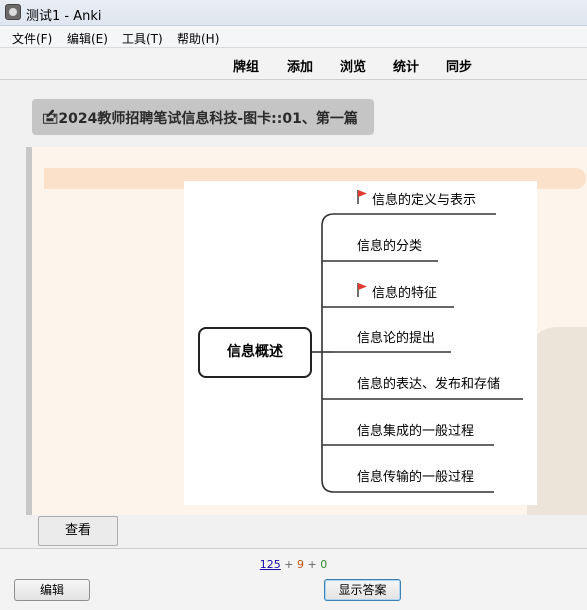  I want to click on due-counts: 125 + 9 + 0, so click(293, 564).